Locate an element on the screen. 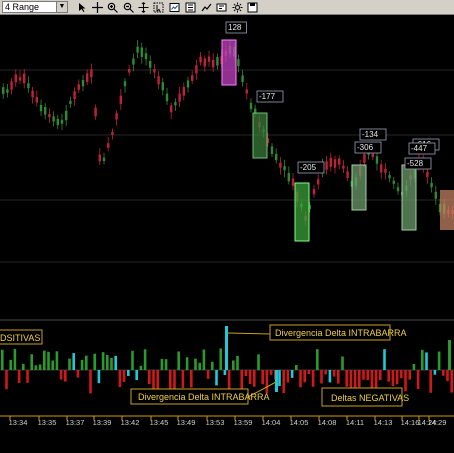  data-box-icon is located at coordinates (221, 7).